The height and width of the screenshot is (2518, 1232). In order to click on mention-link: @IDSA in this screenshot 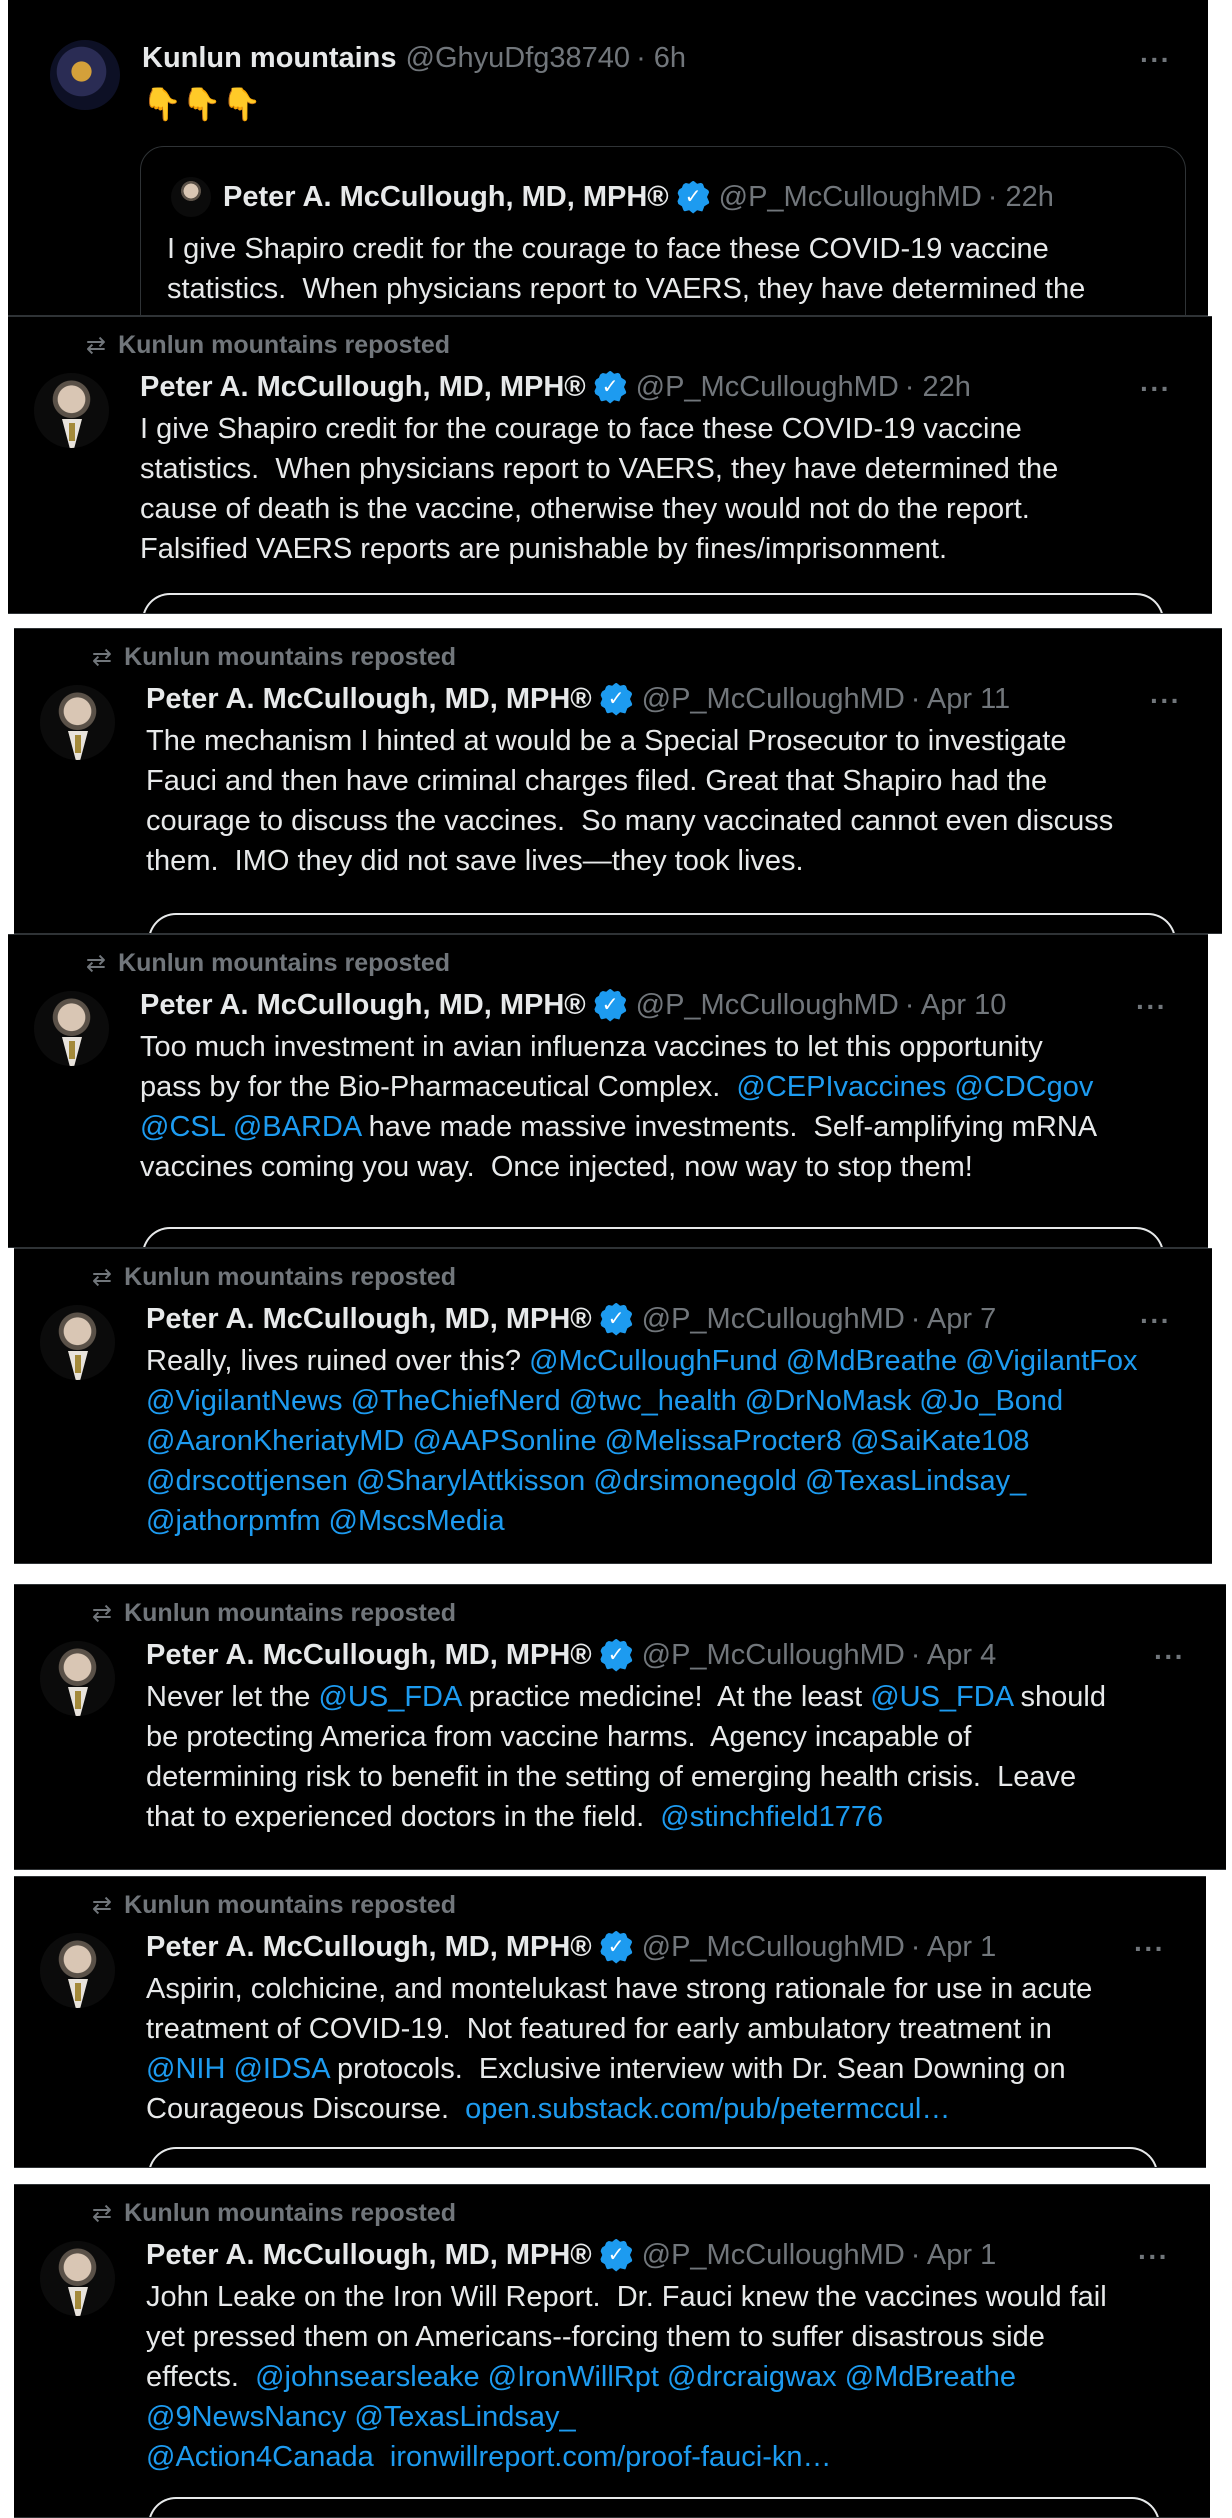, I will do `click(281, 2069)`.